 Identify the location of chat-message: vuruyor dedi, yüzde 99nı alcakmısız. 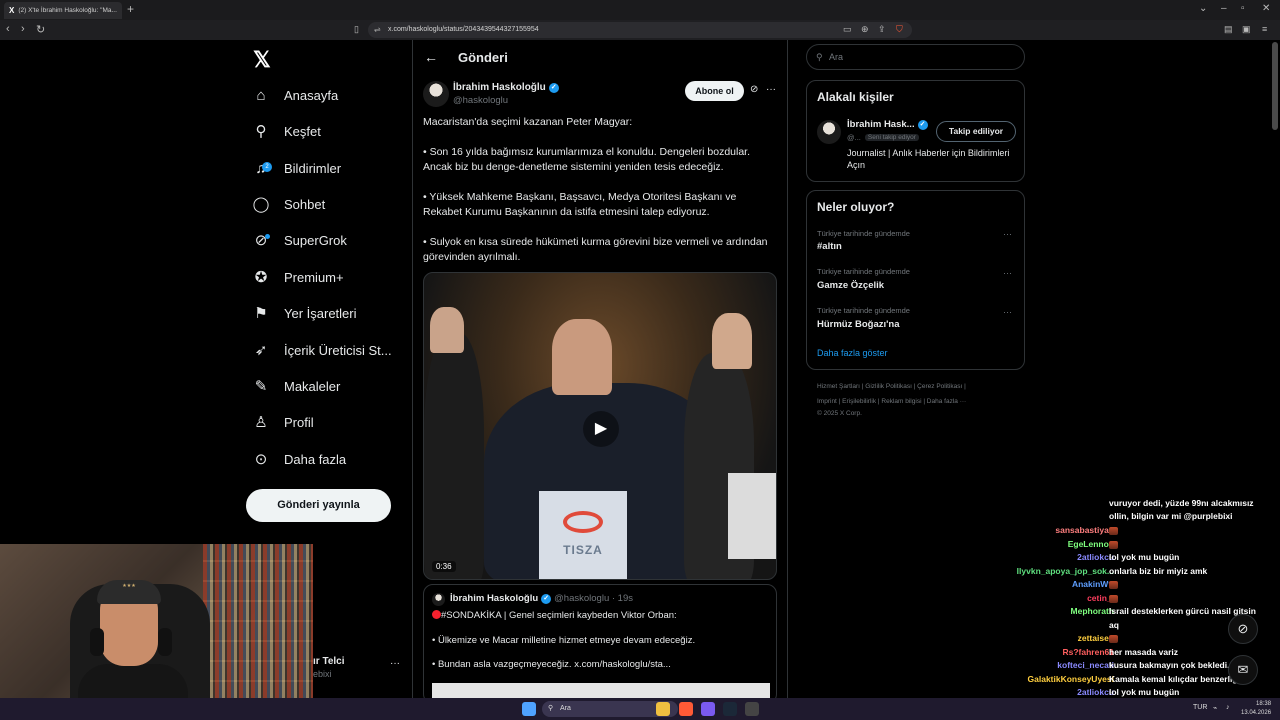
(1181, 503).